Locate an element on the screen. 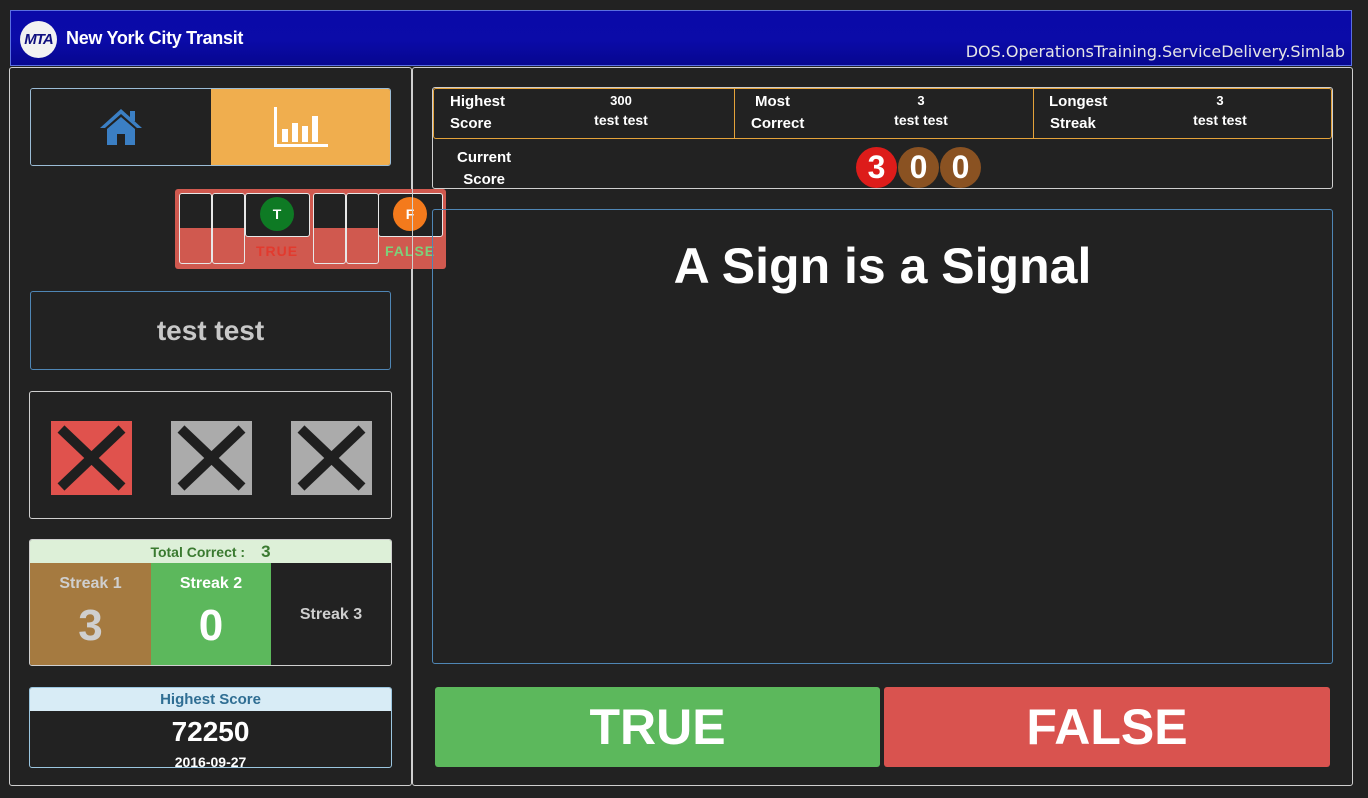 This screenshot has width=1368, height=798. stat-label: Longest is located at coordinates (1078, 101).